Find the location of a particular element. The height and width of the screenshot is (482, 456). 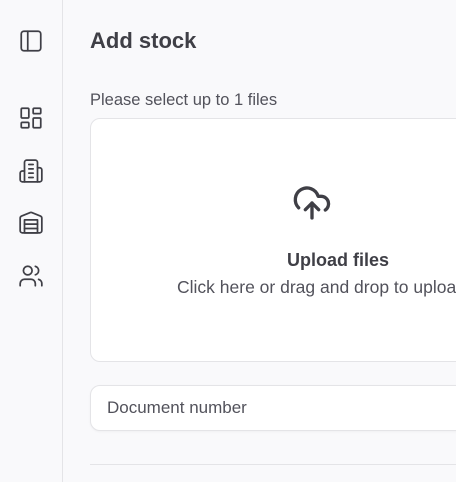

sidebar-item-warehouse is located at coordinates (31, 222).